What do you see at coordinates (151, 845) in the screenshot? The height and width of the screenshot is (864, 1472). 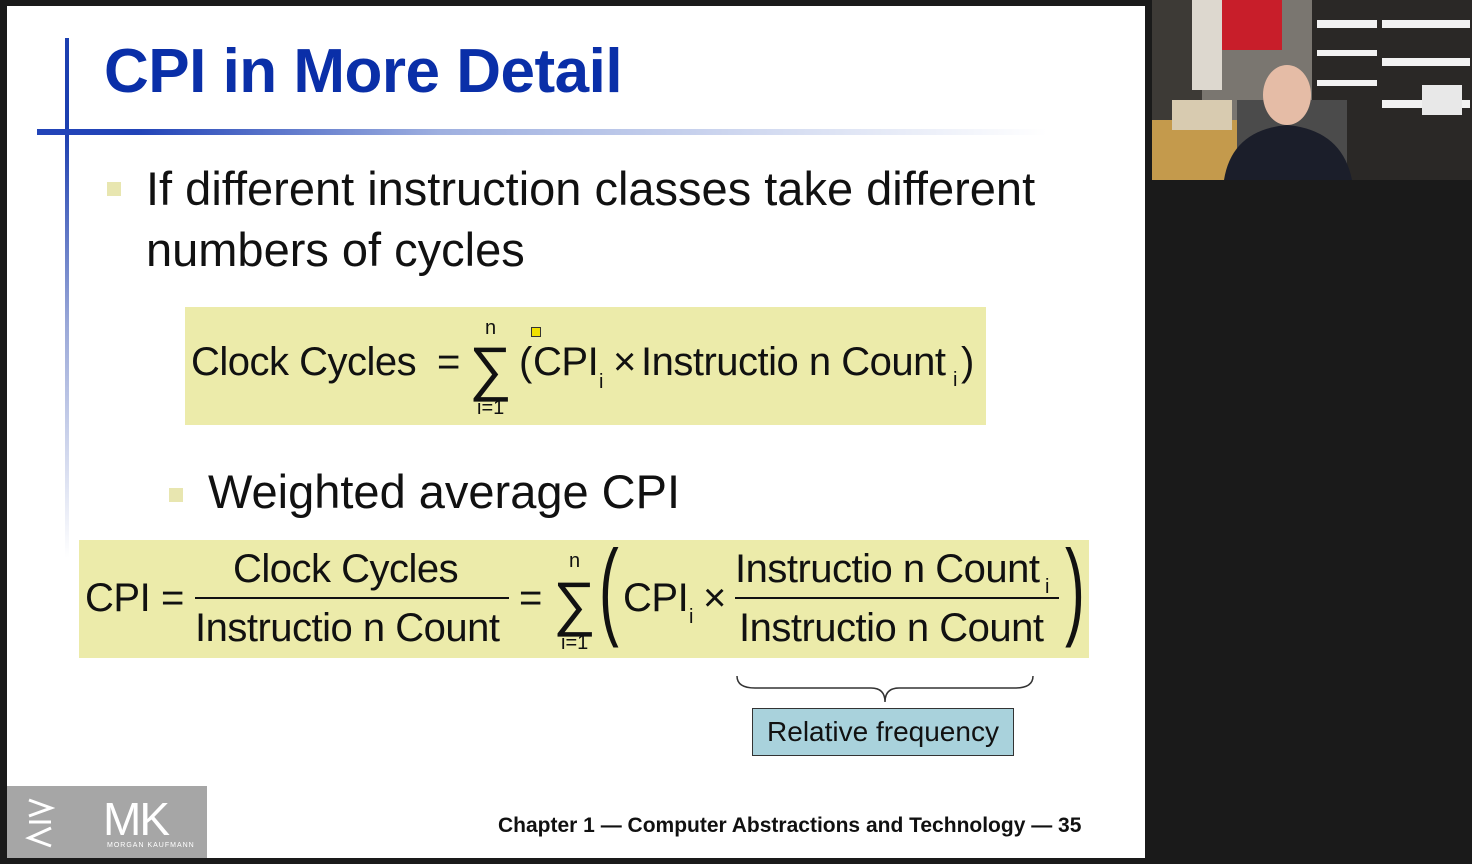 I see `logo-subtext: MORGAN KAUFMANN` at bounding box center [151, 845].